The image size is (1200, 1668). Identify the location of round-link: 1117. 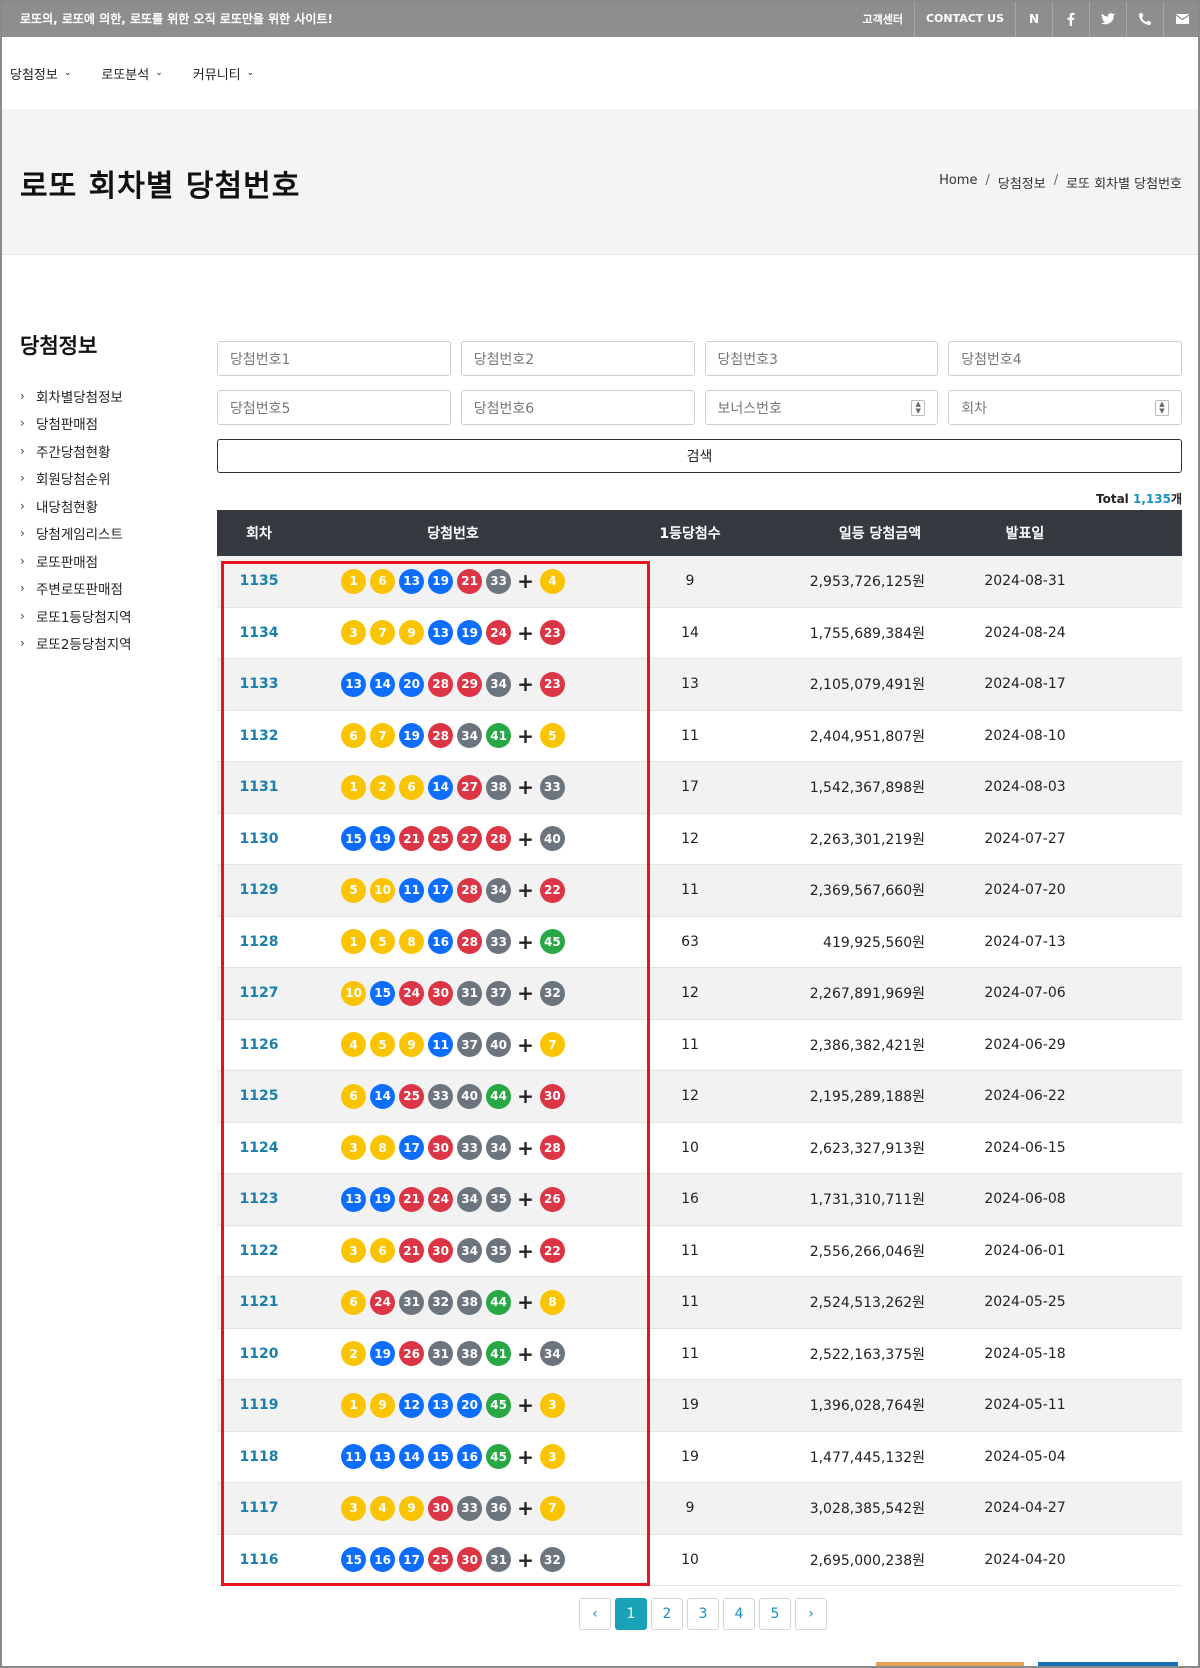
(259, 1508).